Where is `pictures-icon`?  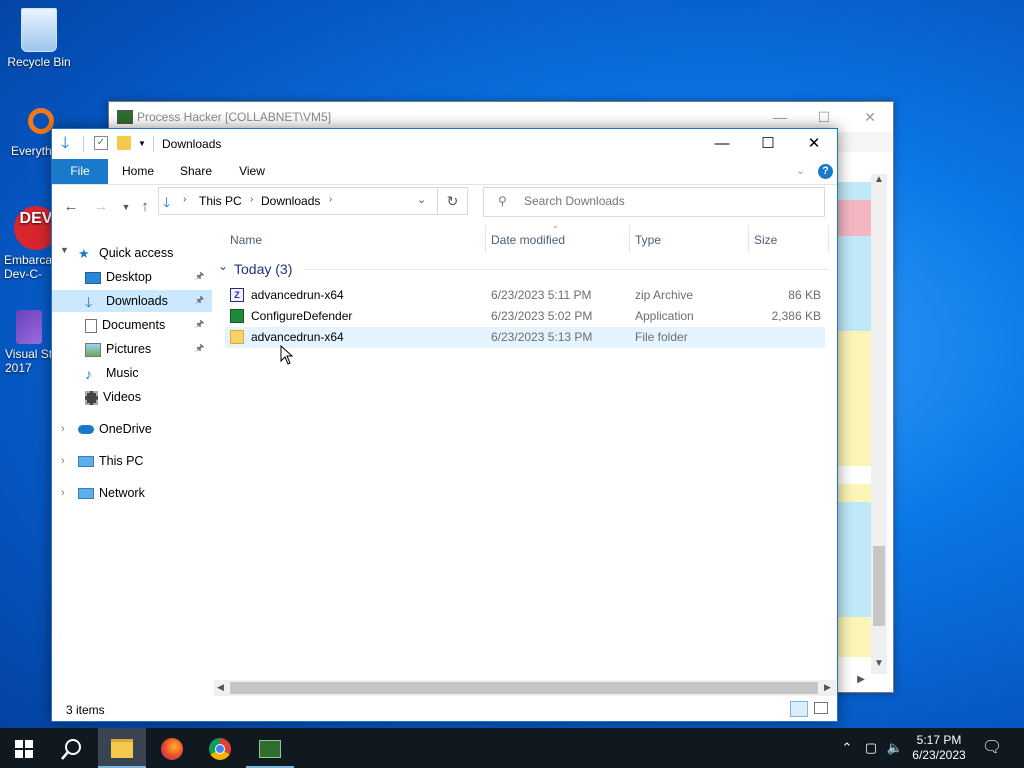
pictures-icon is located at coordinates (93, 349).